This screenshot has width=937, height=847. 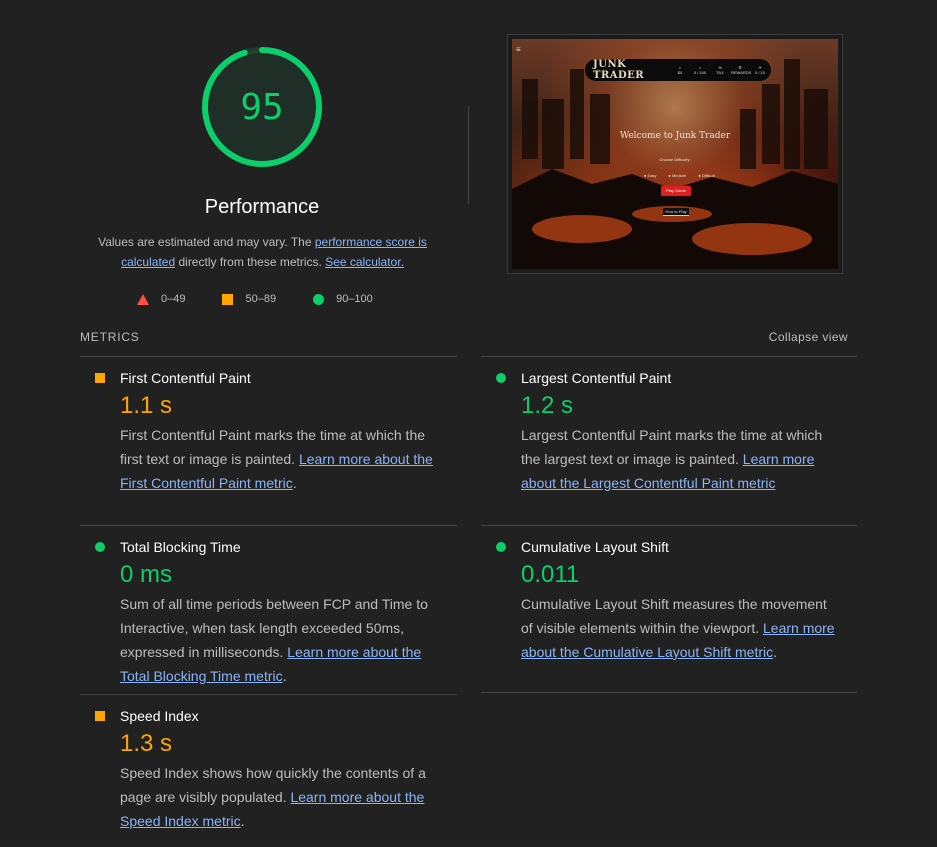 I want to click on metric-title: First Contentful Paint, so click(x=185, y=378).